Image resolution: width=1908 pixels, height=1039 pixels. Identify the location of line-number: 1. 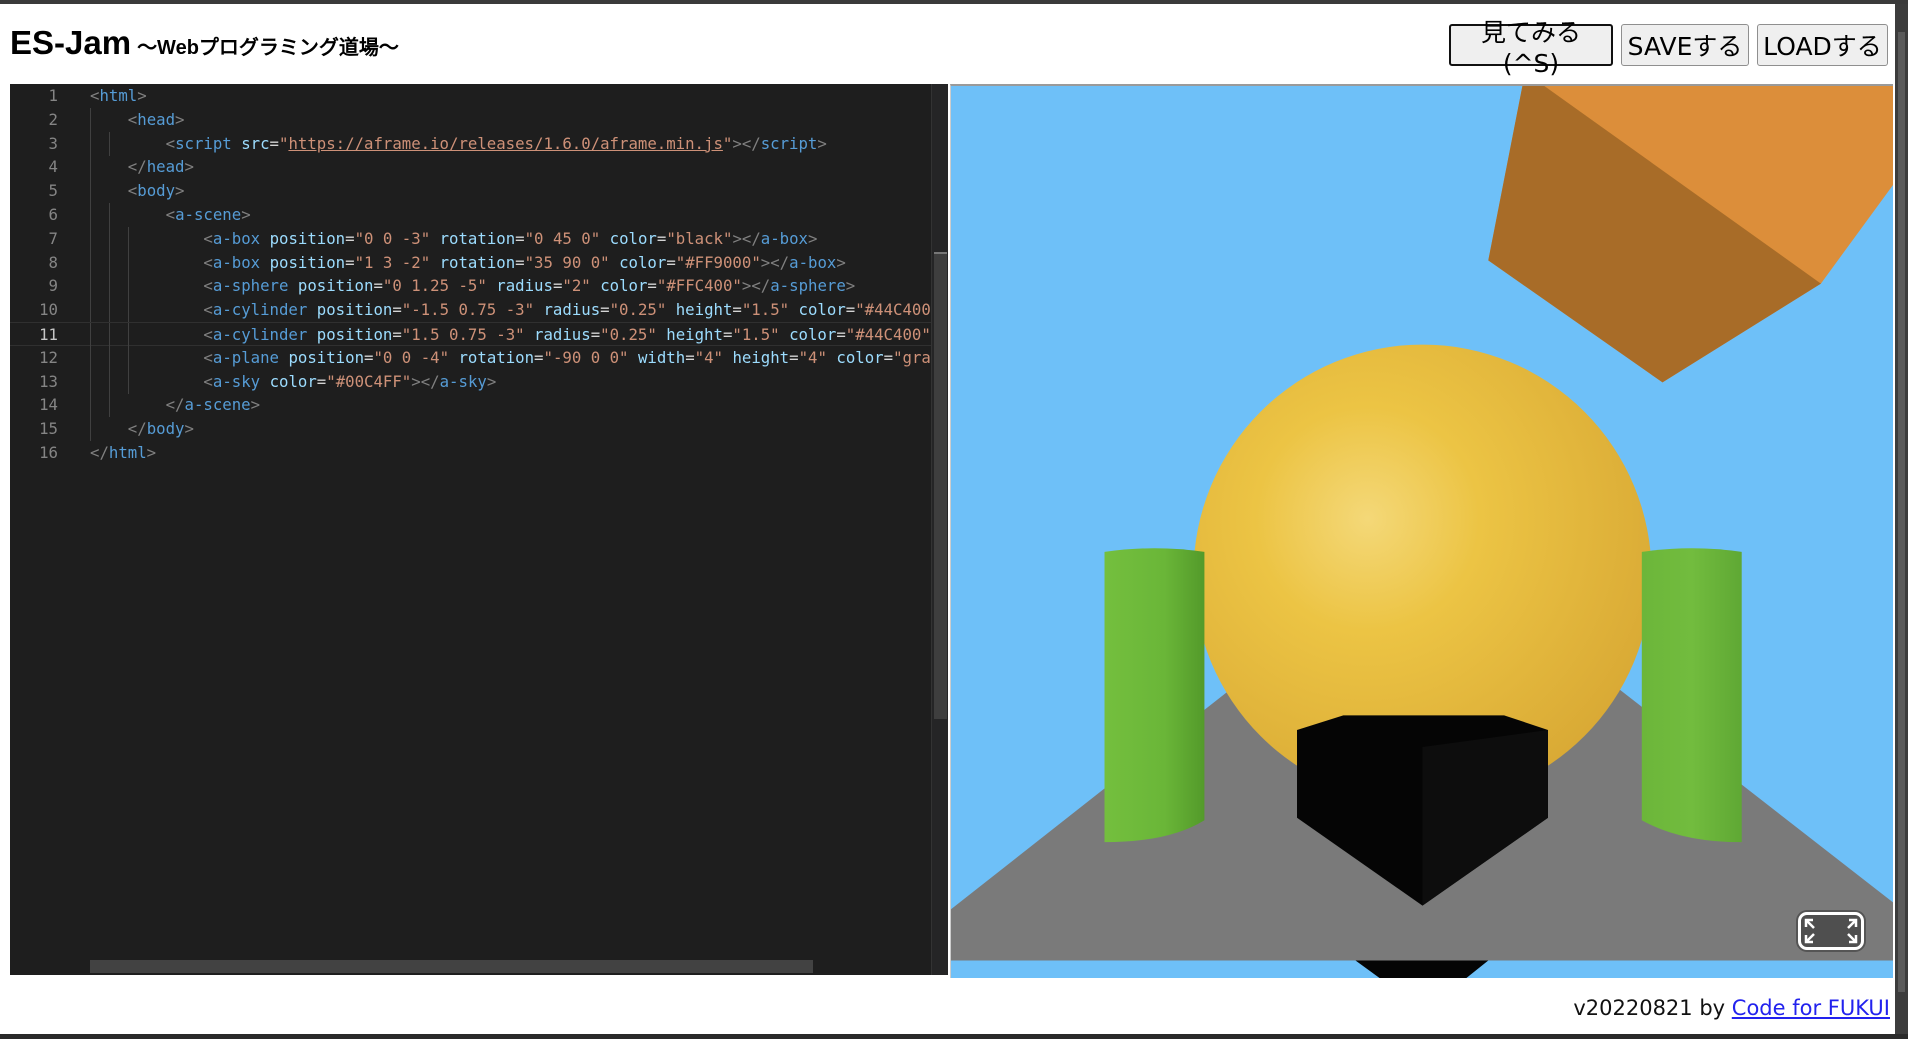
(53, 95).